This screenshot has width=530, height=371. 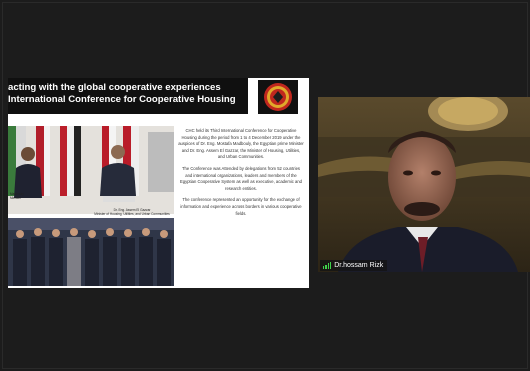 I want to click on caption-left-line-2: Minister, so click(x=16, y=198).